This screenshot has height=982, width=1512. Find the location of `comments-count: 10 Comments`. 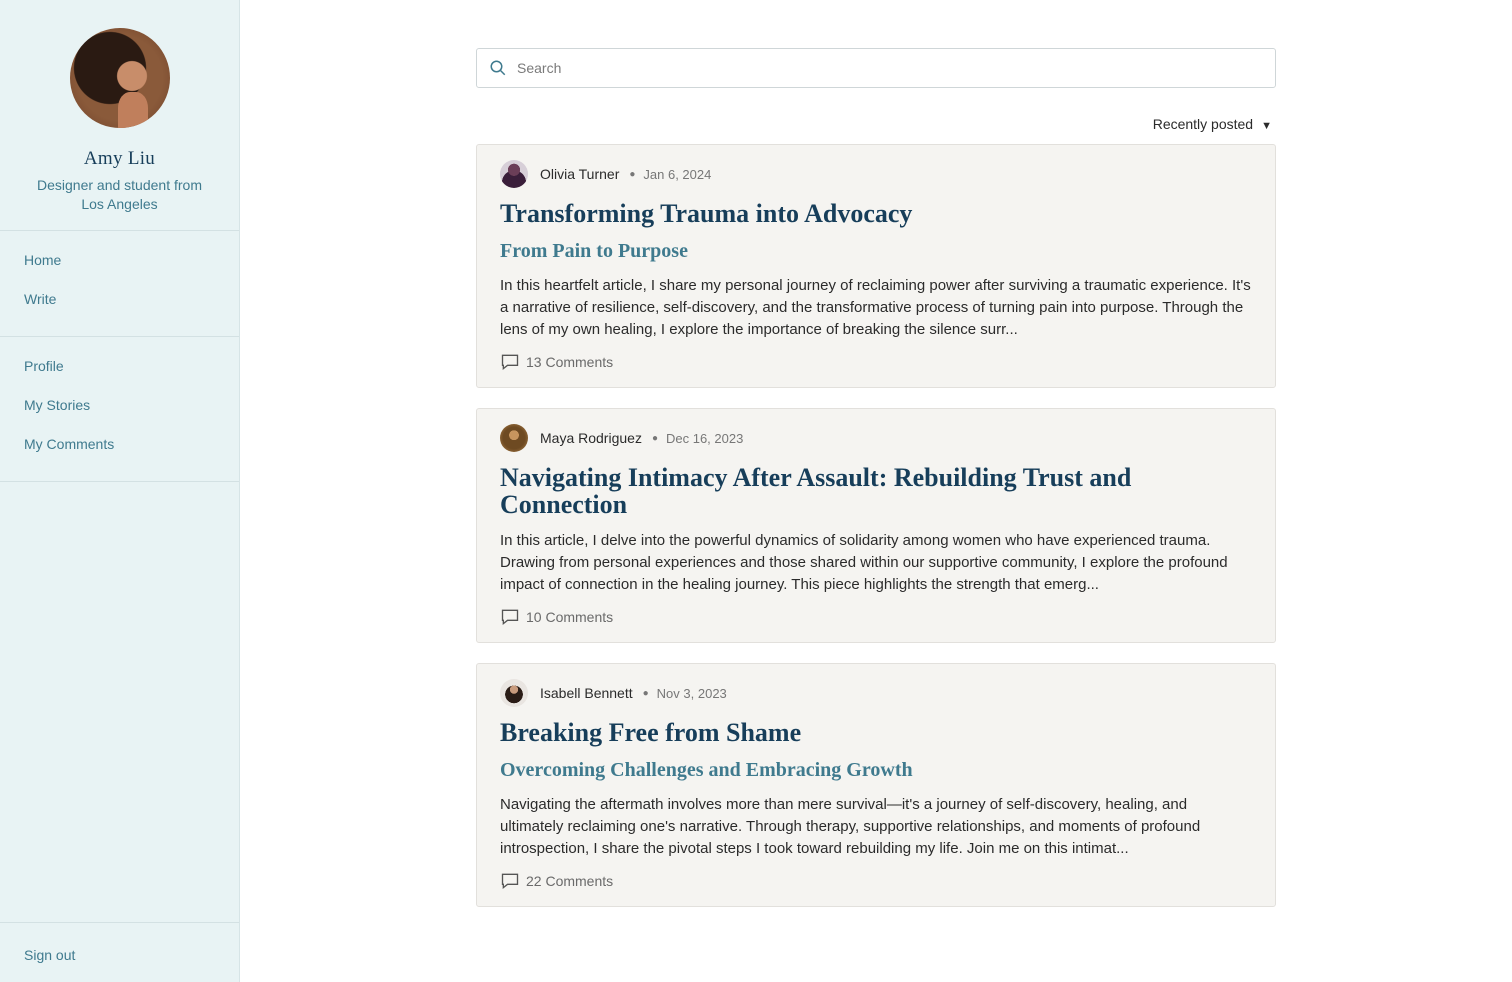

comments-count: 10 Comments is located at coordinates (570, 617).